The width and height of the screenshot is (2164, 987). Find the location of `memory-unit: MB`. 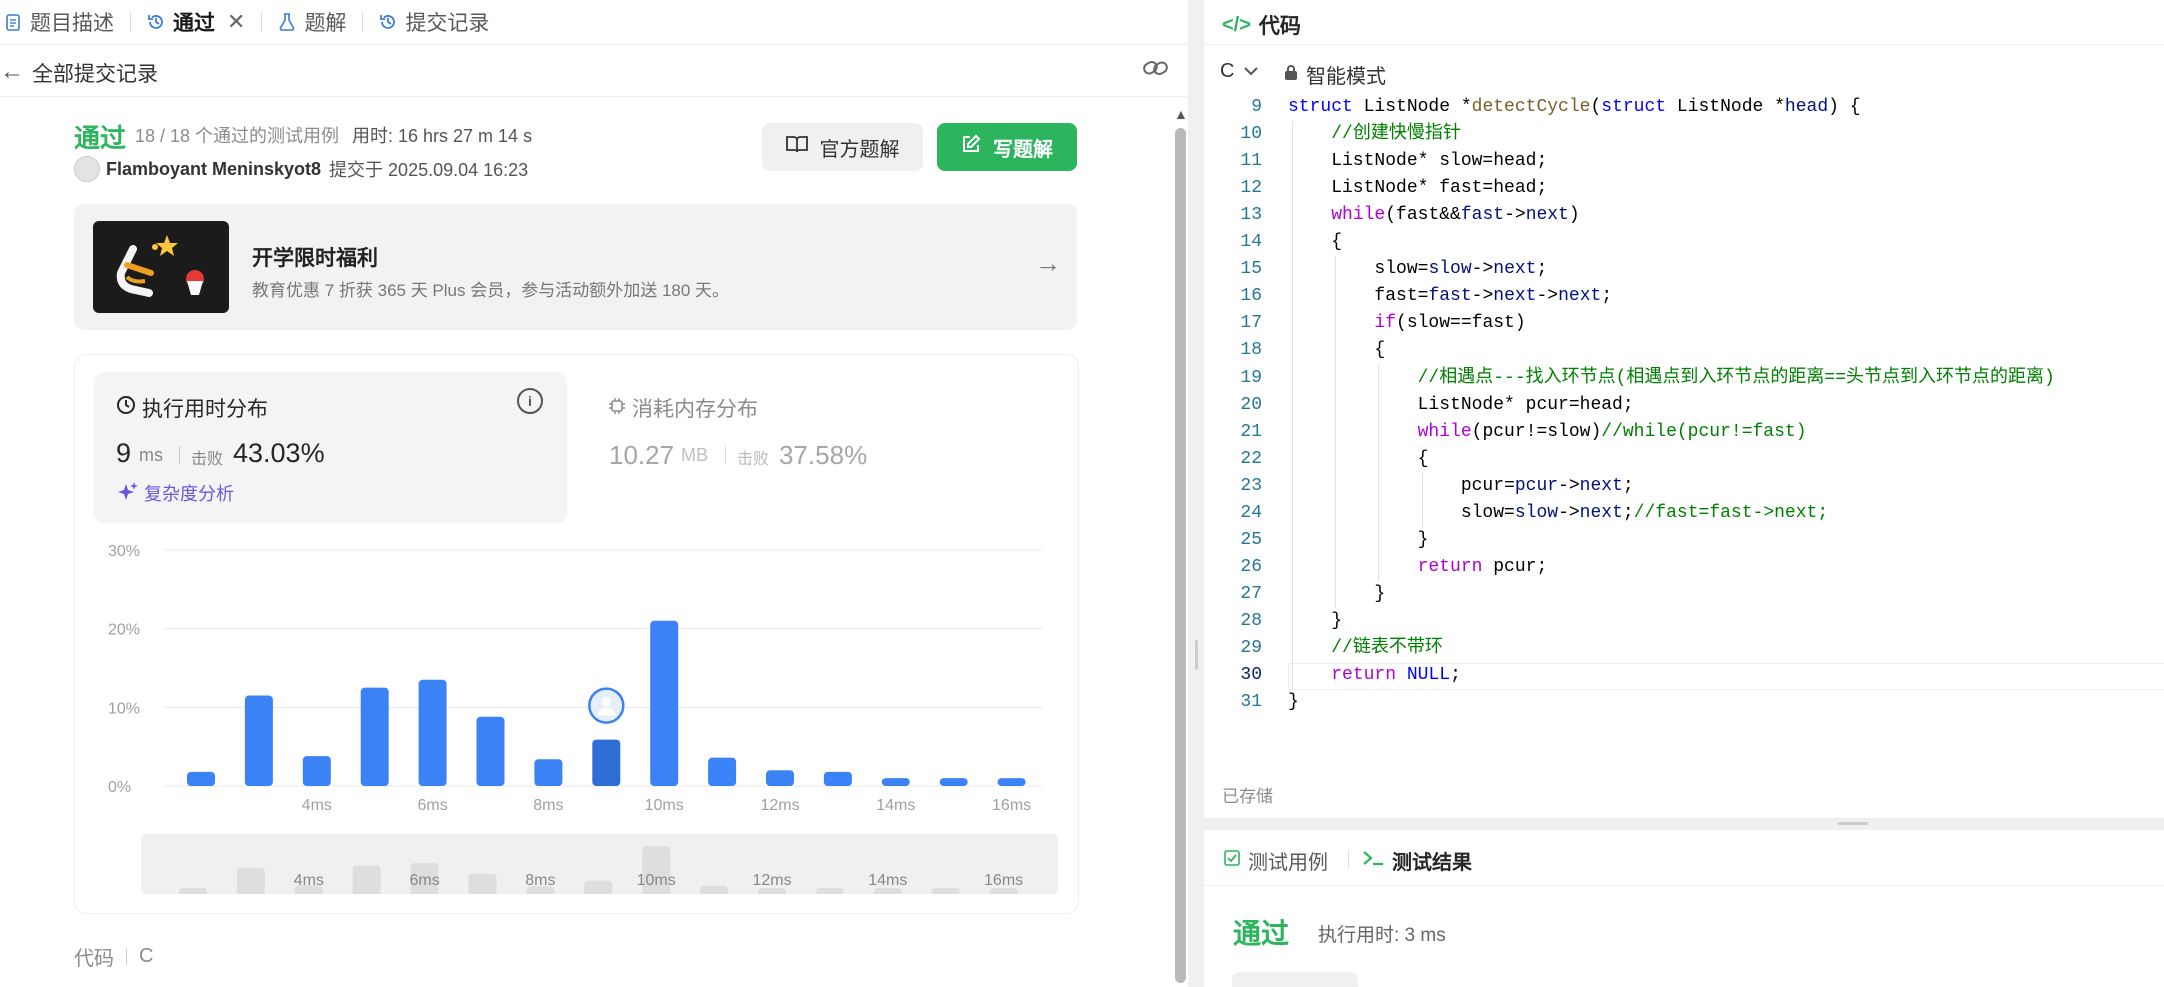

memory-unit: MB is located at coordinates (694, 455).